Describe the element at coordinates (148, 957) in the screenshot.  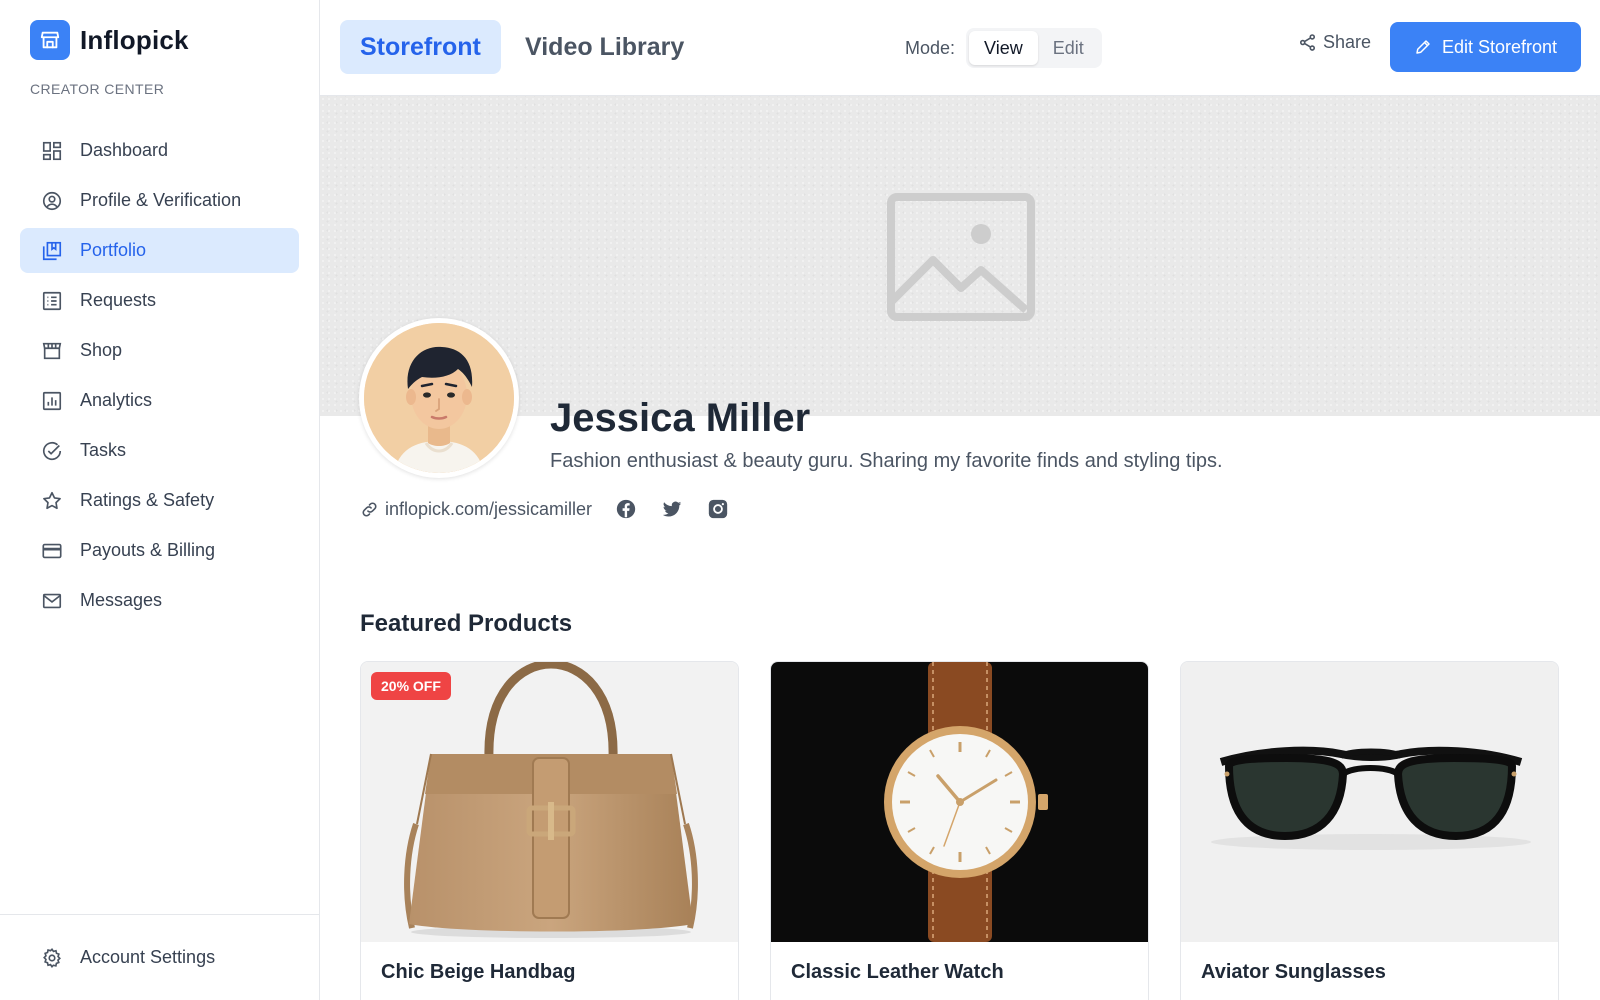
I see `account-settings-label: Account Settings` at that location.